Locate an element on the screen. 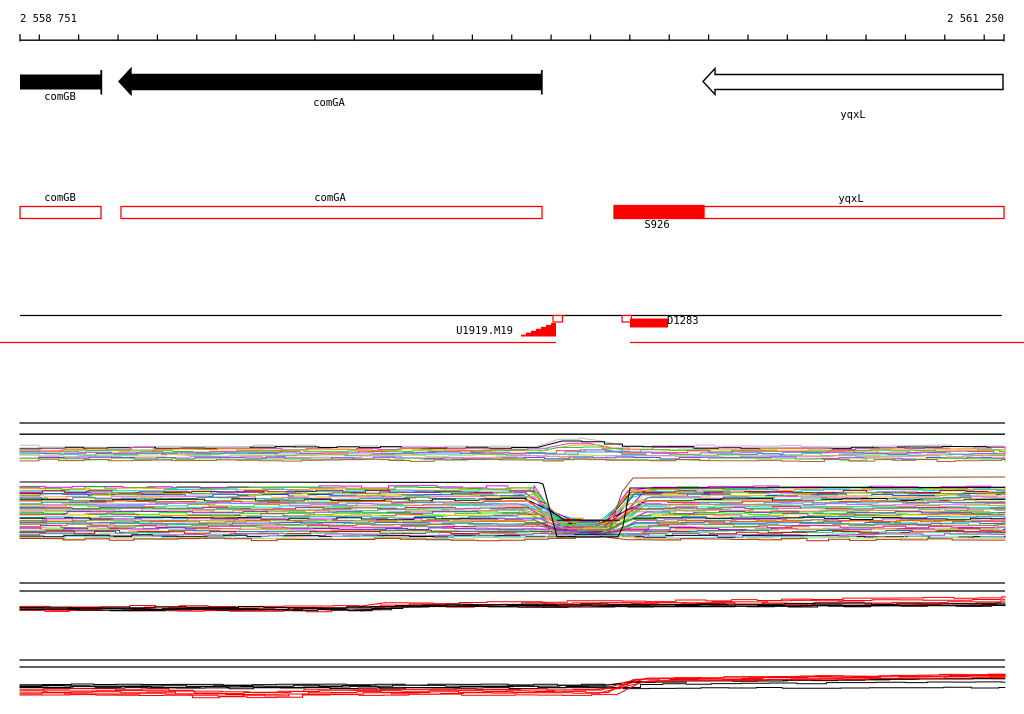 The width and height of the screenshot is (1024, 714). feature-D1283-box is located at coordinates (649, 323).